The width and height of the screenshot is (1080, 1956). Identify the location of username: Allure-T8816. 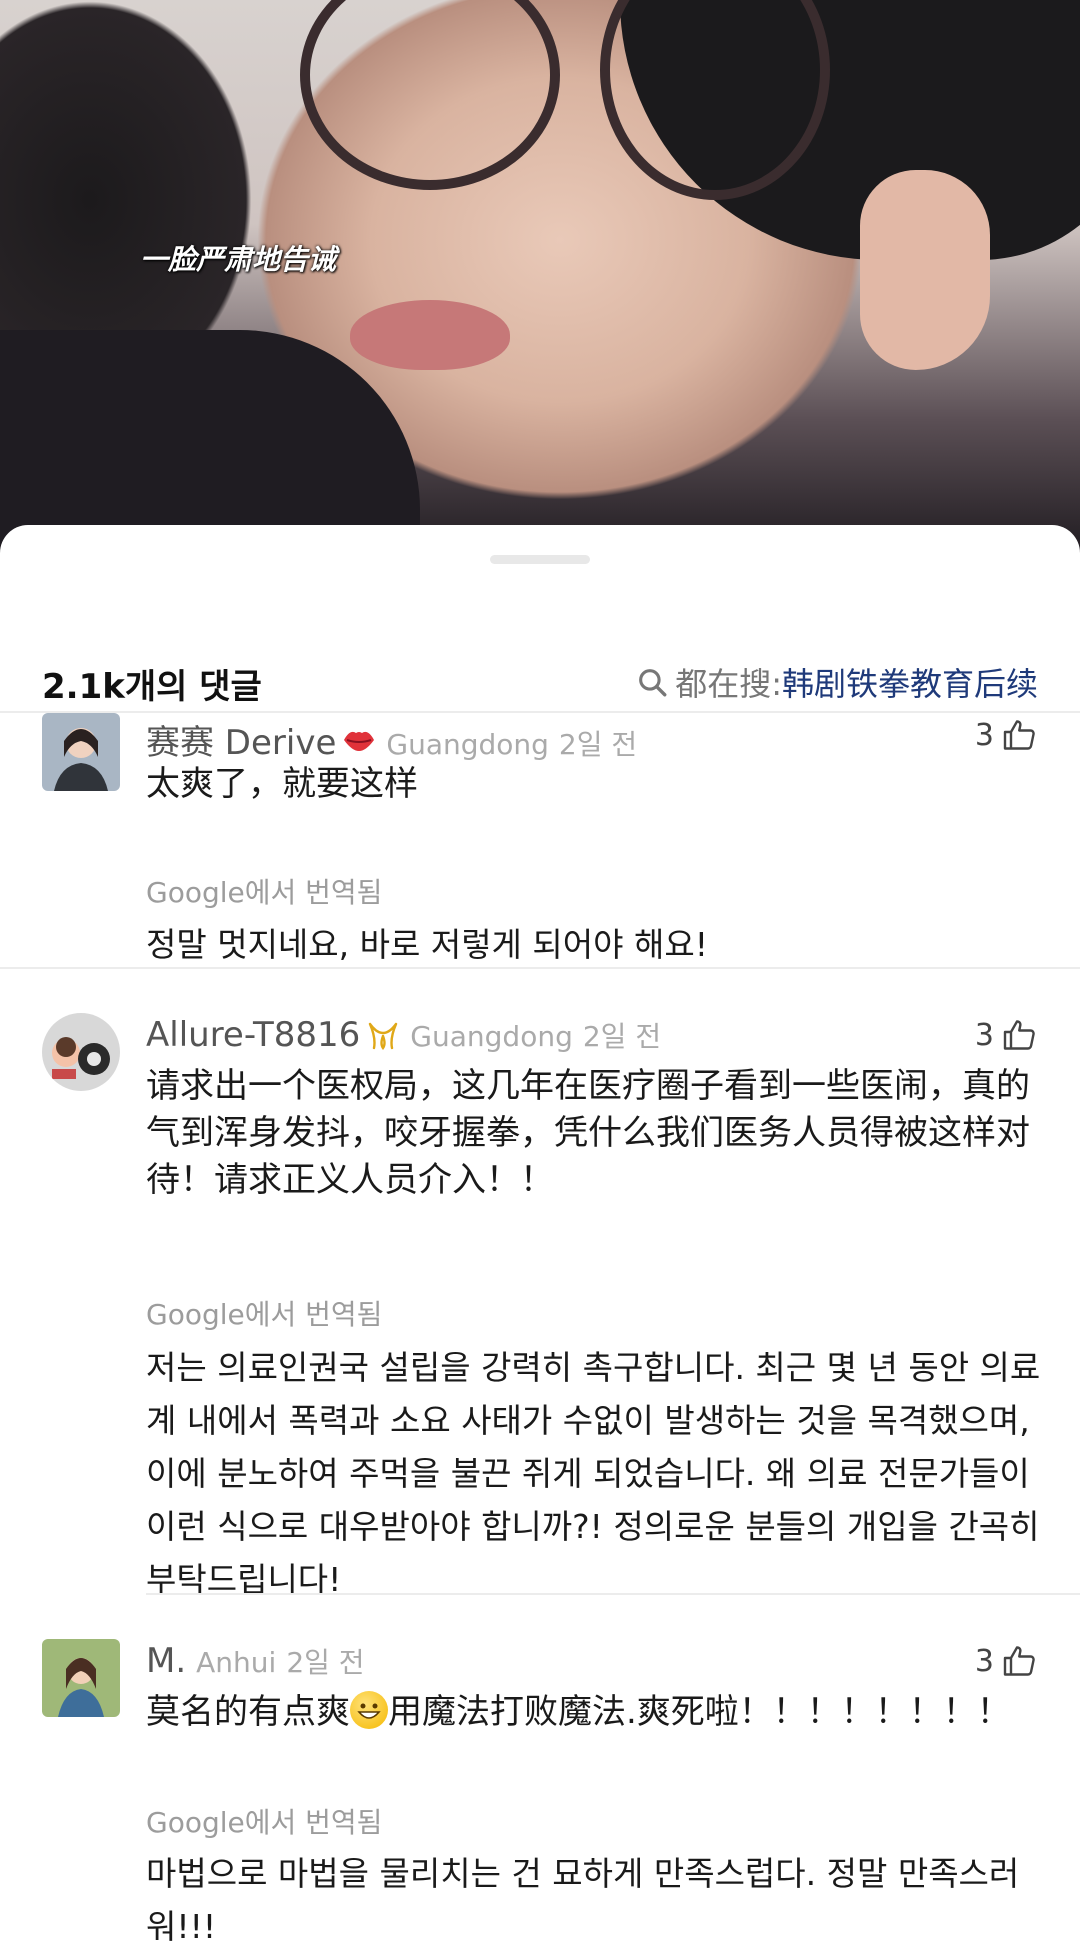
(253, 1035).